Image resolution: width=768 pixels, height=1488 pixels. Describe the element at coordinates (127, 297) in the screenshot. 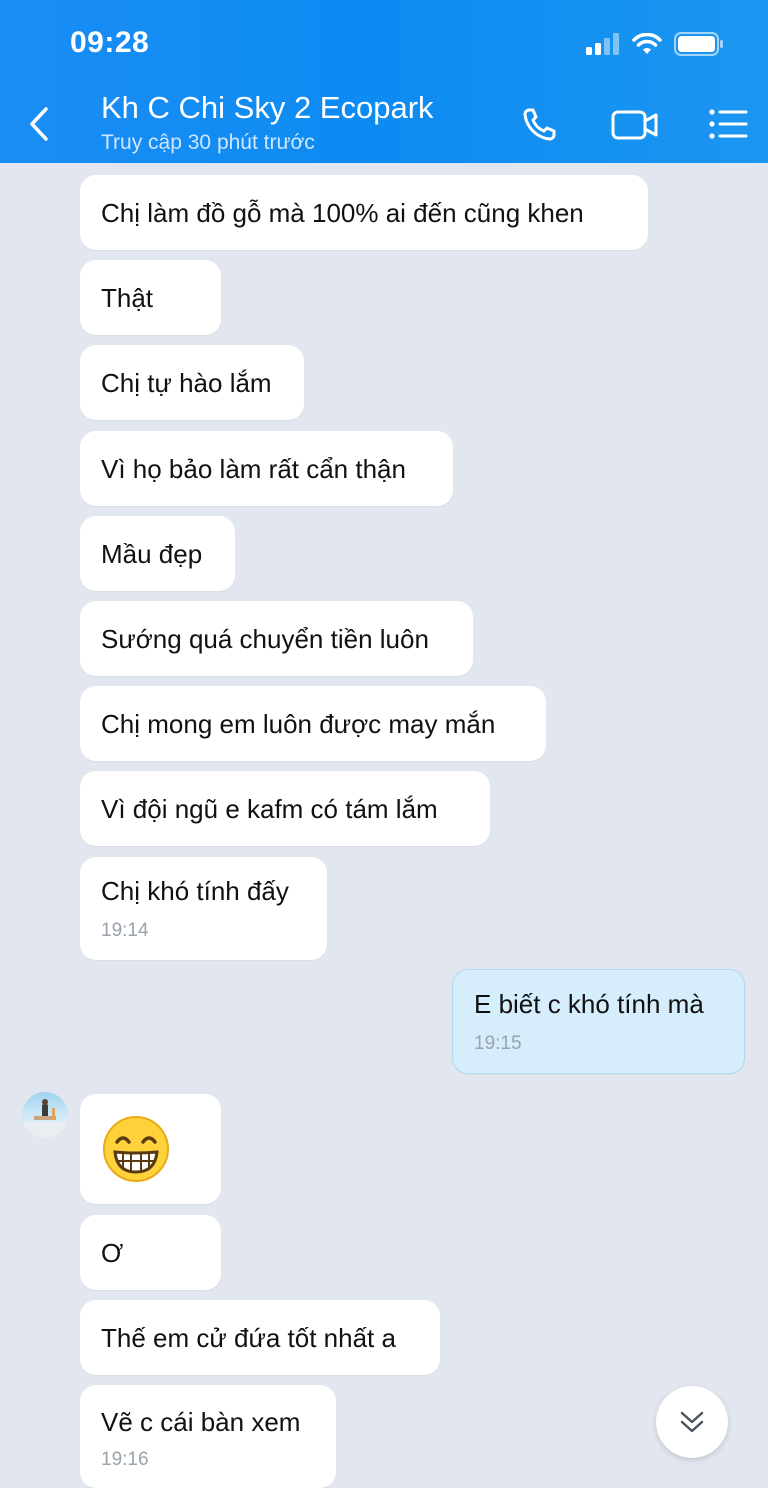

I see `message-text: Thật` at that location.